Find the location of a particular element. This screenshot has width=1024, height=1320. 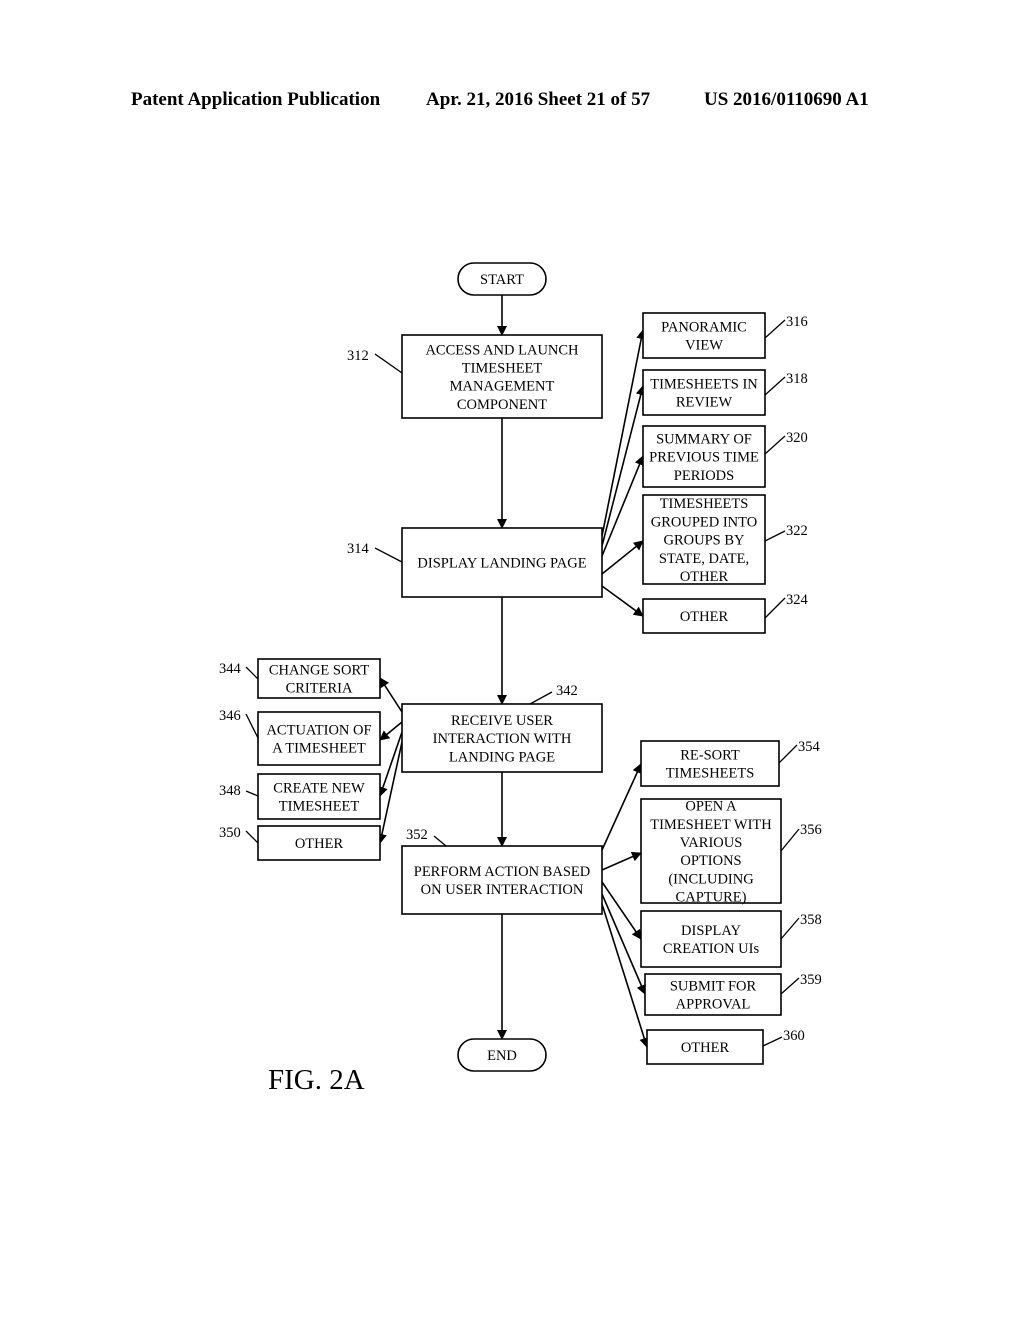

terminal-end: END is located at coordinates (502, 1055).